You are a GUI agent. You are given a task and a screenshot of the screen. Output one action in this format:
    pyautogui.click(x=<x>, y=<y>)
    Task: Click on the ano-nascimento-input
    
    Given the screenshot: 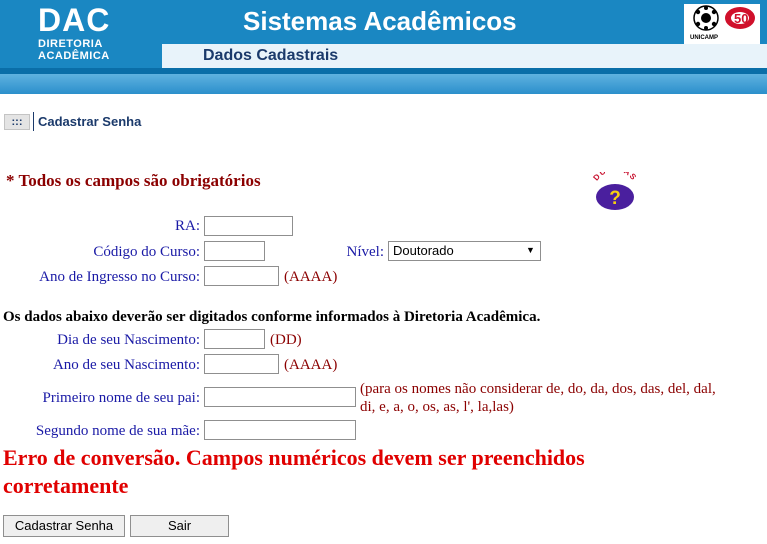 What is the action you would take?
    pyautogui.click(x=241, y=364)
    